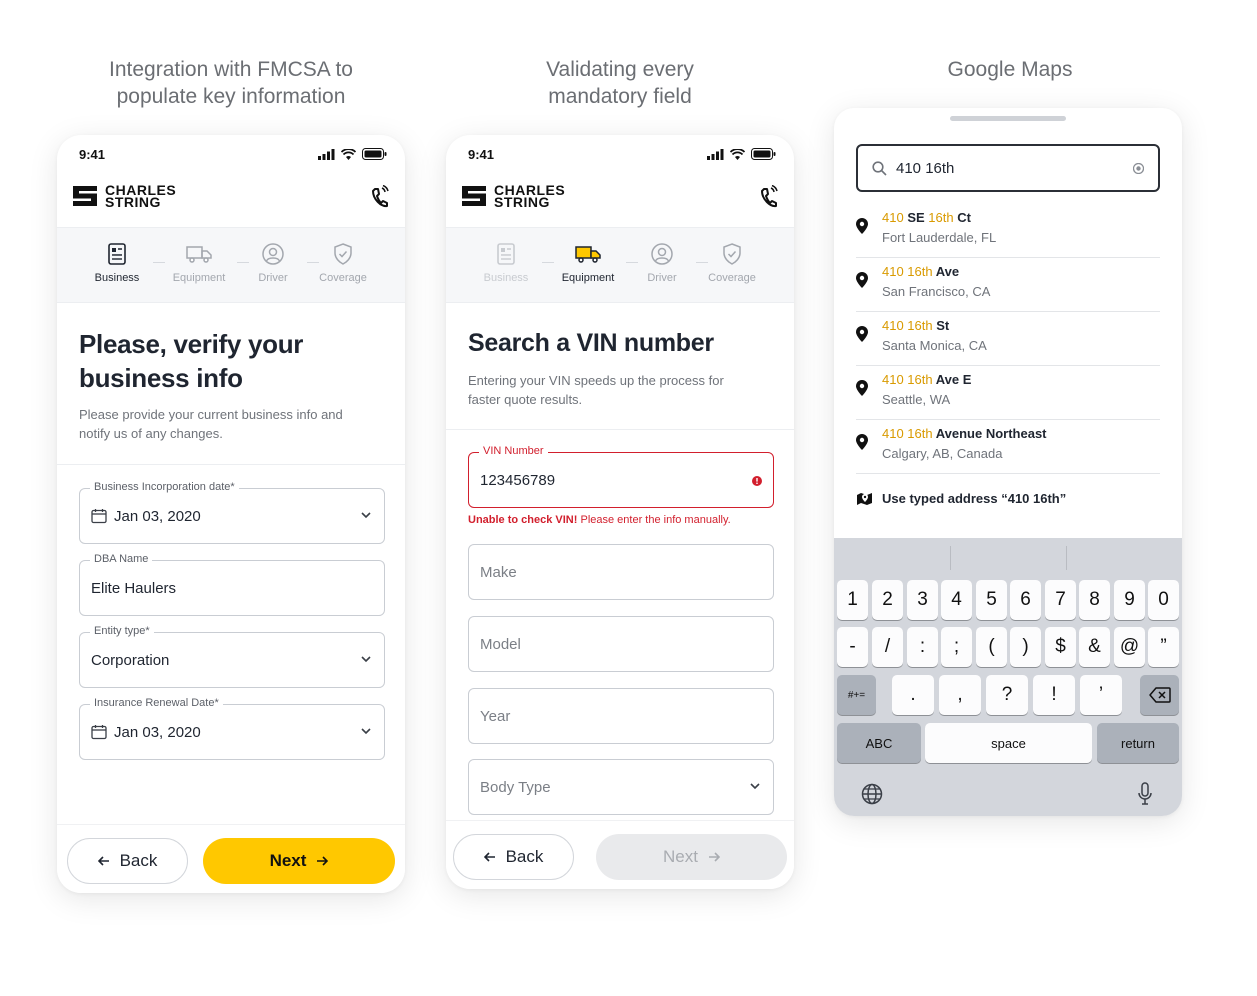 Image resolution: width=1257 pixels, height=996 pixels. What do you see at coordinates (1163, 600) in the screenshot?
I see `key-0: 0` at bounding box center [1163, 600].